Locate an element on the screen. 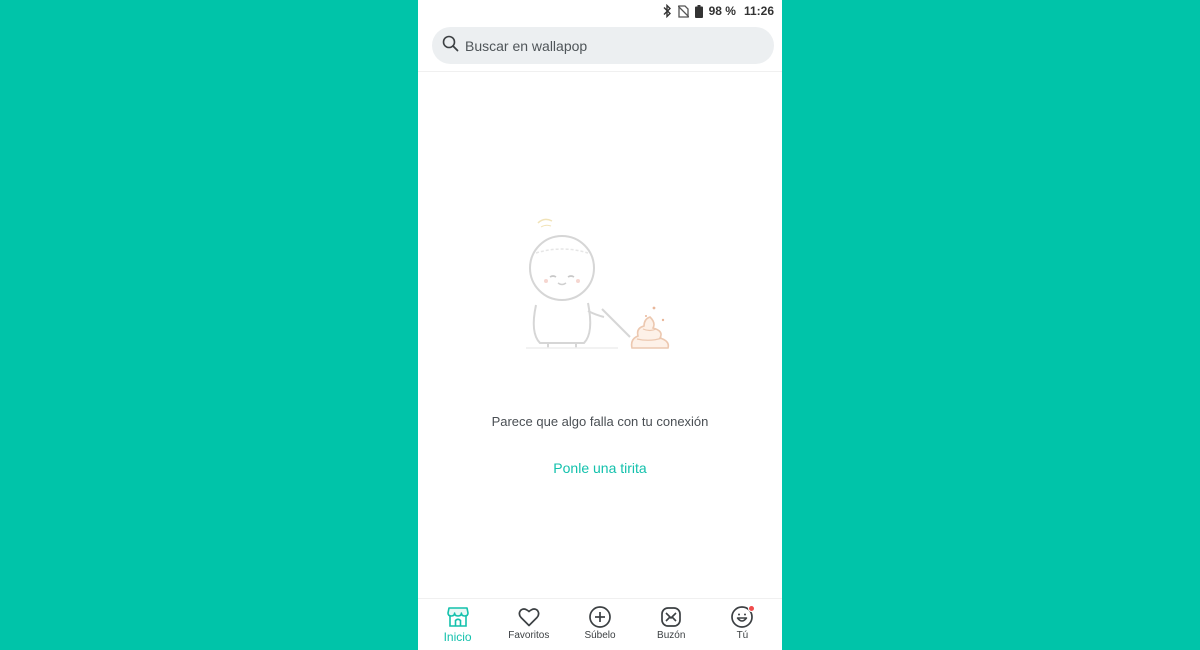  battery-icon is located at coordinates (698, 11).